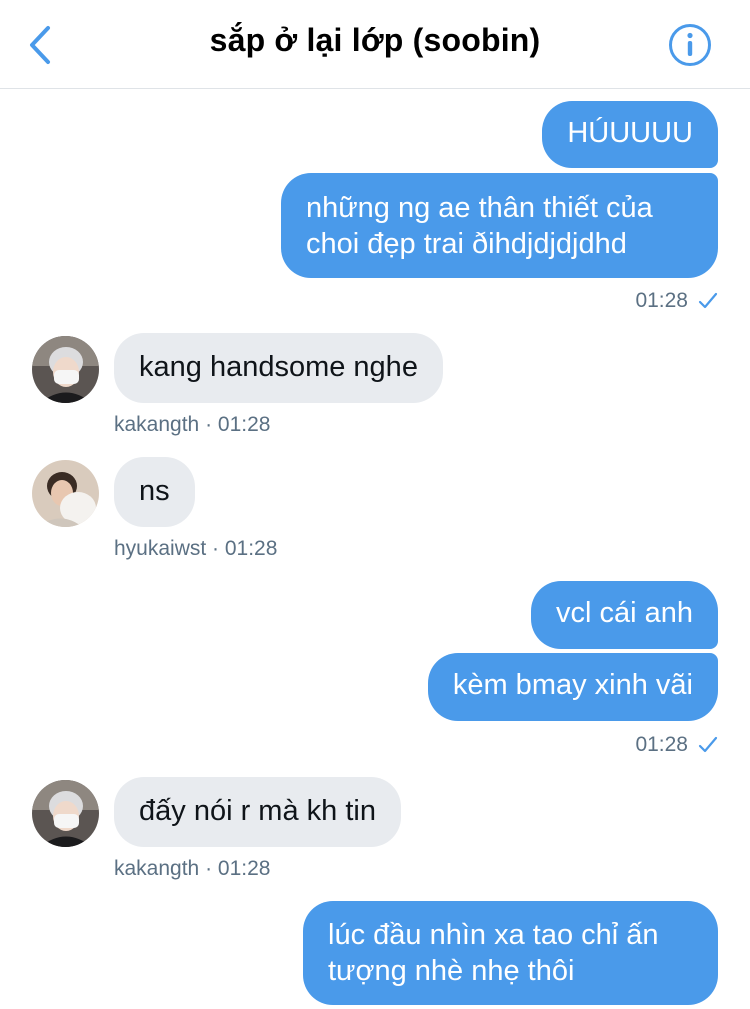  I want to click on back-button, so click(42, 45).